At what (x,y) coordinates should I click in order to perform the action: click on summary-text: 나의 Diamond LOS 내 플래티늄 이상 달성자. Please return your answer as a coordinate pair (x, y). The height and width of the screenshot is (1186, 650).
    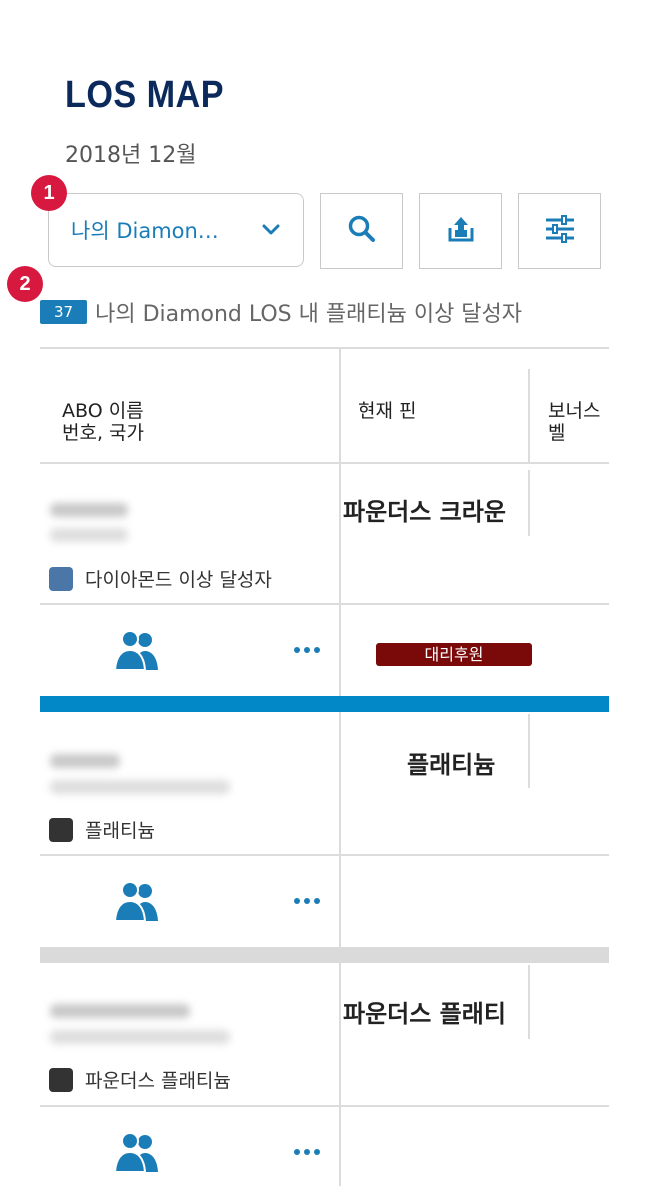
    Looking at the image, I should click on (309, 314).